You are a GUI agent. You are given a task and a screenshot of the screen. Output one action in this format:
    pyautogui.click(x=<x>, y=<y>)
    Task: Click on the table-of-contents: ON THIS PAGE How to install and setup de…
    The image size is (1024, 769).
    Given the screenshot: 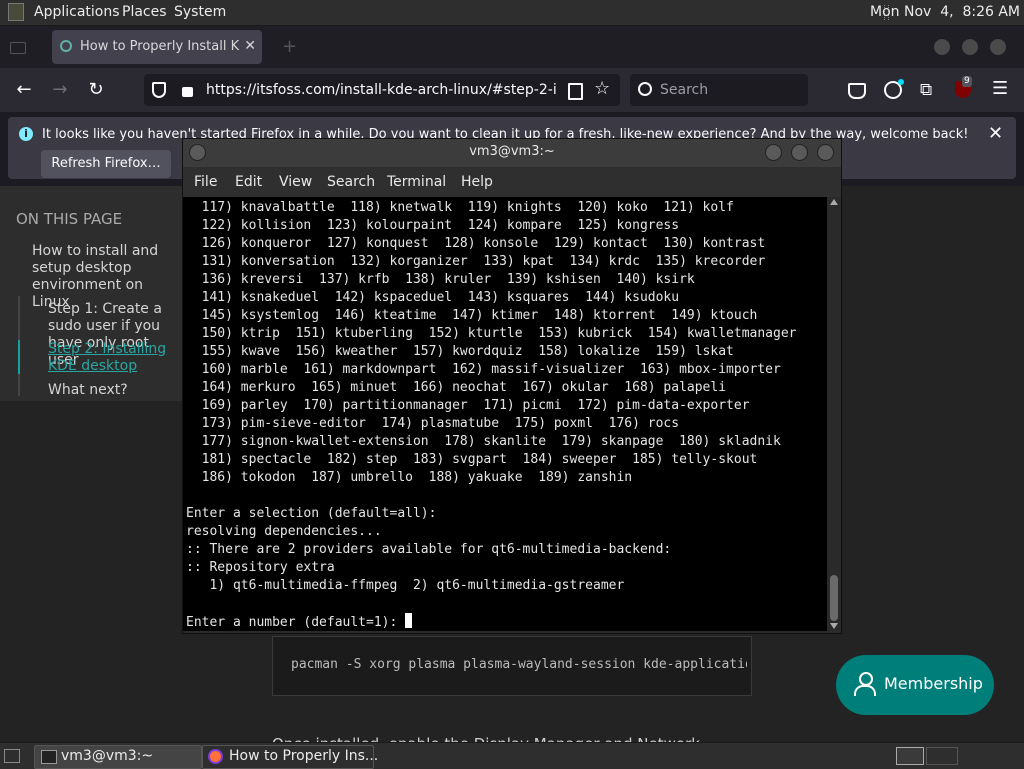 What is the action you would take?
    pyautogui.click(x=92, y=293)
    